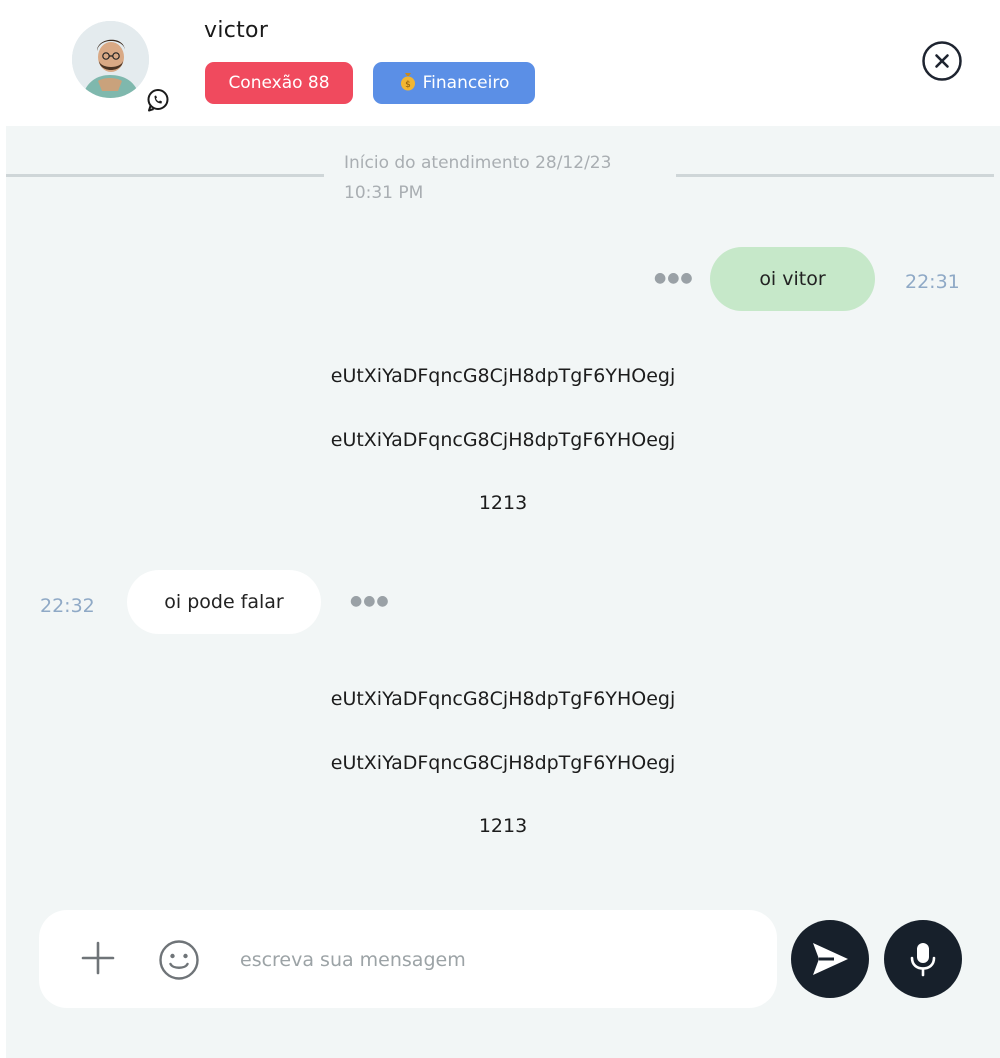 The height and width of the screenshot is (1058, 1000). What do you see at coordinates (835, 175) in the screenshot?
I see `divider-line-right` at bounding box center [835, 175].